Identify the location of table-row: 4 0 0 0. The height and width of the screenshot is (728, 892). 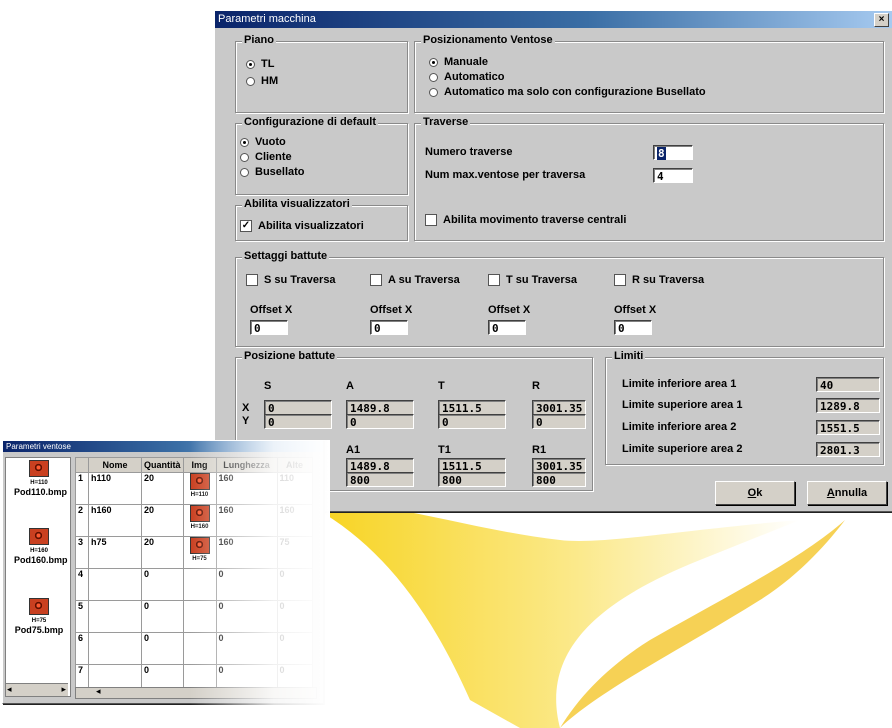
(194, 584).